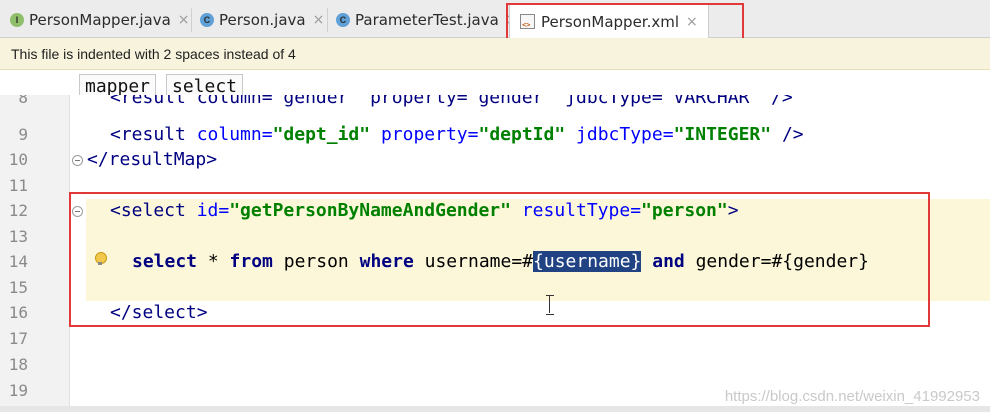 The width and height of the screenshot is (990, 412). I want to click on xml-attr: resultType=, so click(576, 210).